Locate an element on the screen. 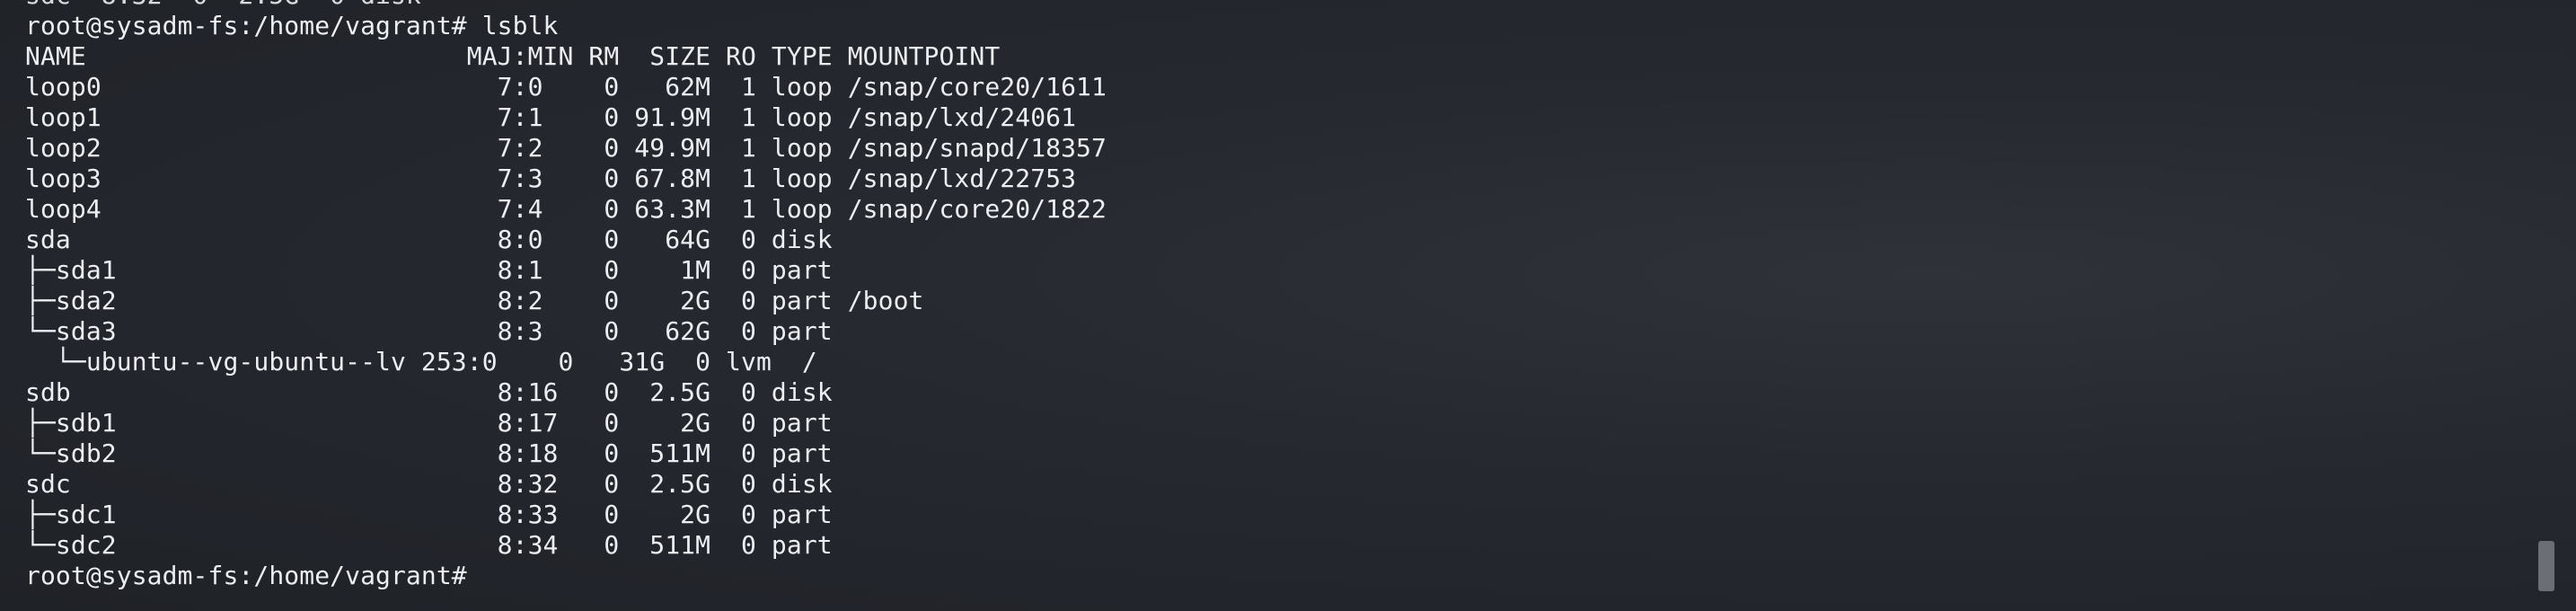 The width and height of the screenshot is (2576, 611). terminal-line: ├─sdc1 8:33 0 2G 0 part is located at coordinates (429, 514).